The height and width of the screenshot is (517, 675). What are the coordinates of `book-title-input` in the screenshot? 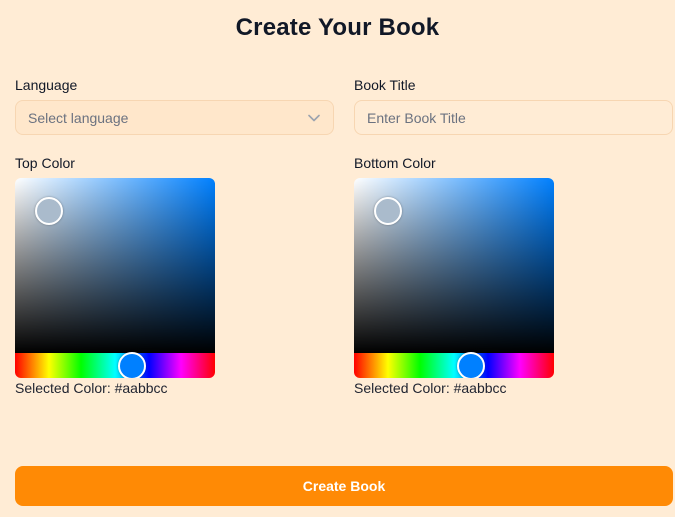 It's located at (513, 117).